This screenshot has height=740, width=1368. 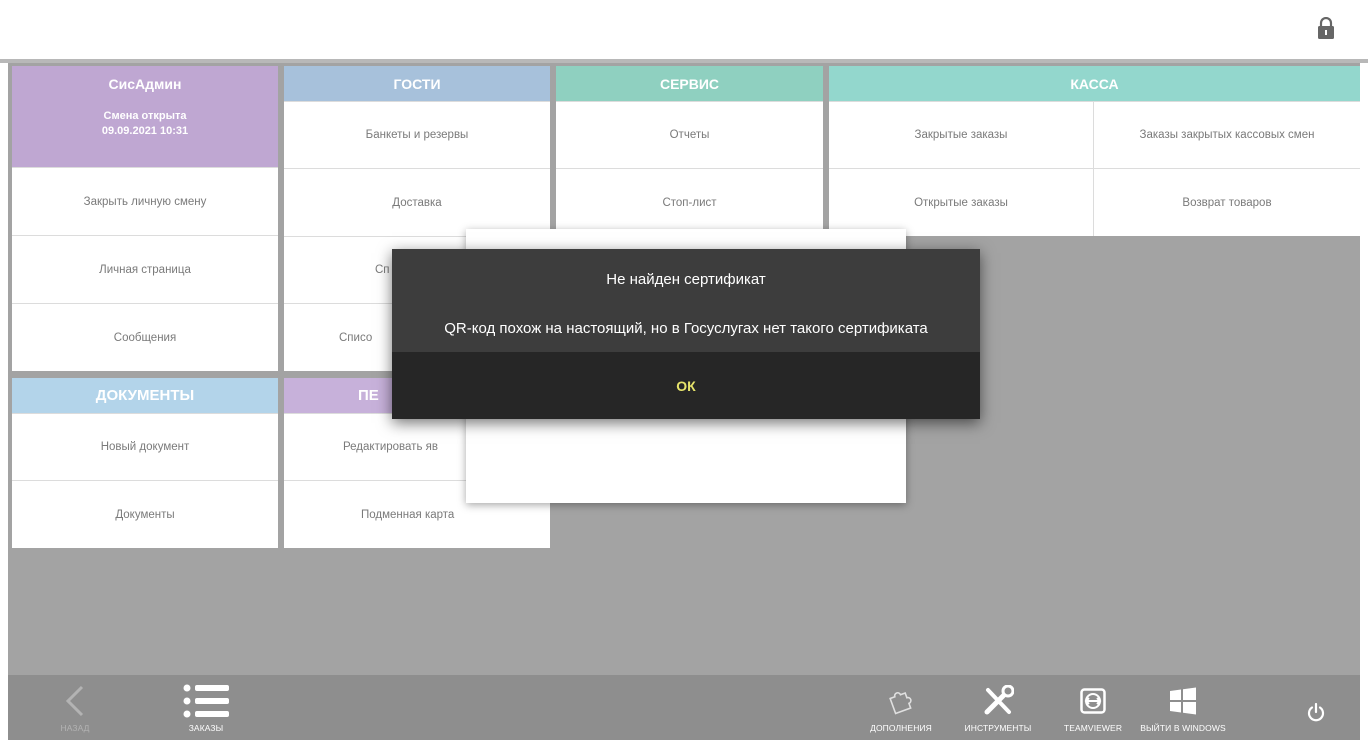 I want to click on dialog-title: Не найден сертификат, so click(x=686, y=279).